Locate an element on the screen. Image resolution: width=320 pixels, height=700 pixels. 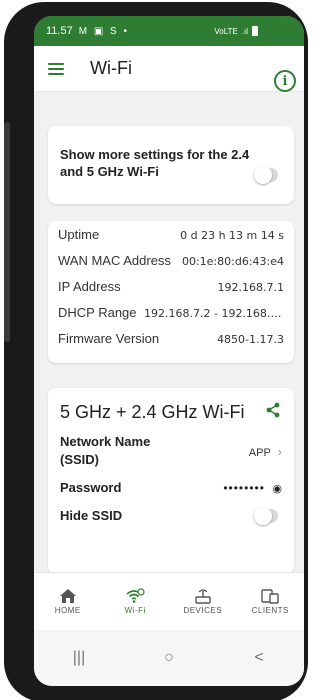
info-value: 4850-1.17.3 is located at coordinates (250, 339).